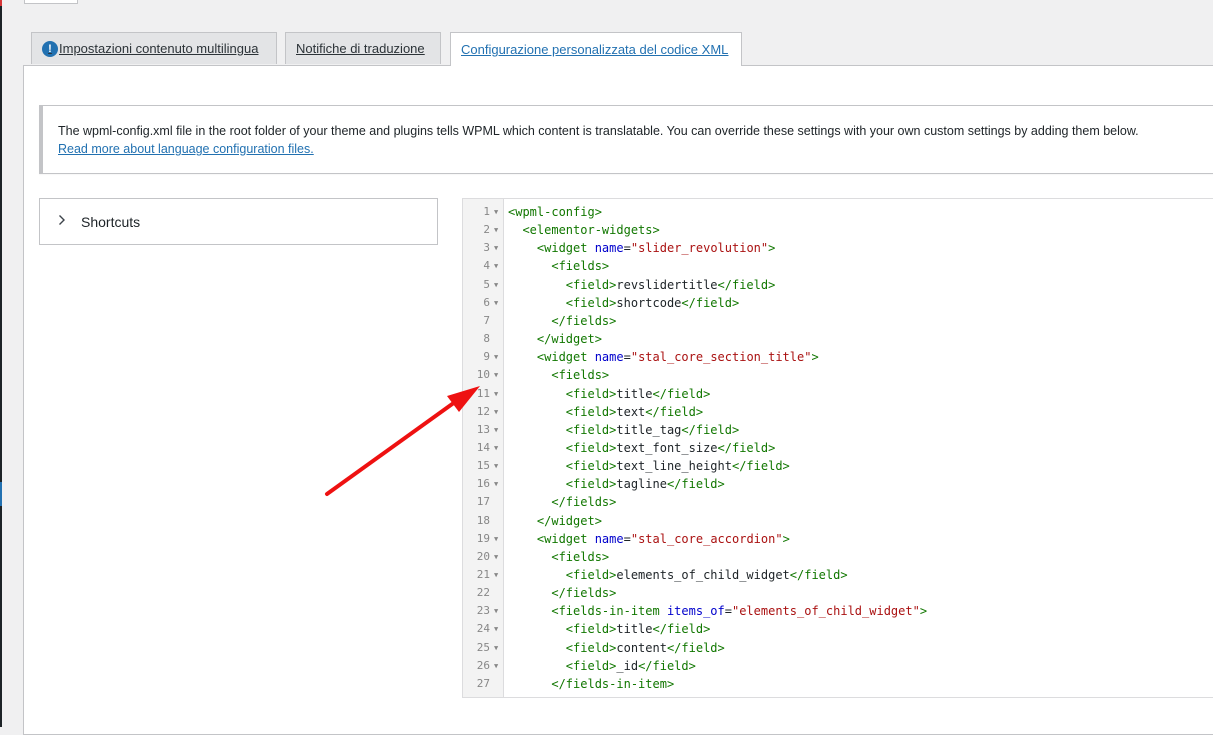 This screenshot has height=735, width=1213. What do you see at coordinates (656, 248) in the screenshot?
I see `line-code: <widget name="slider_revolution">` at bounding box center [656, 248].